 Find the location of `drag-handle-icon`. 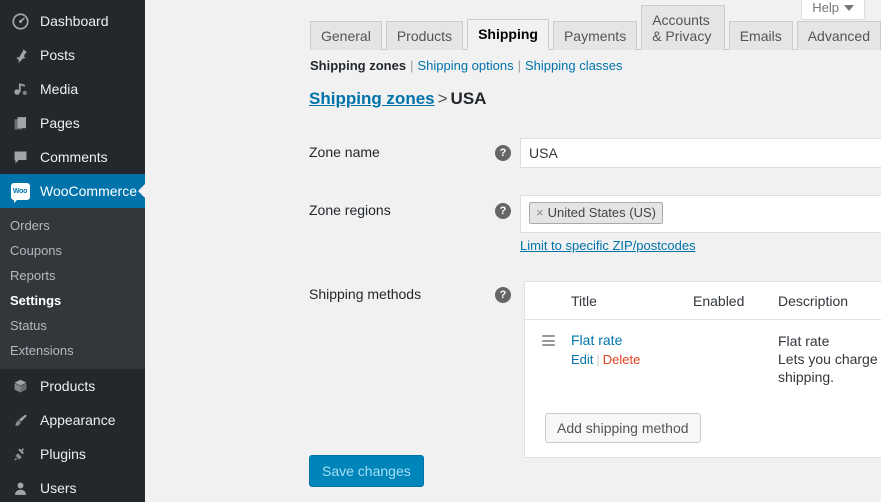

drag-handle-icon is located at coordinates (548, 340).